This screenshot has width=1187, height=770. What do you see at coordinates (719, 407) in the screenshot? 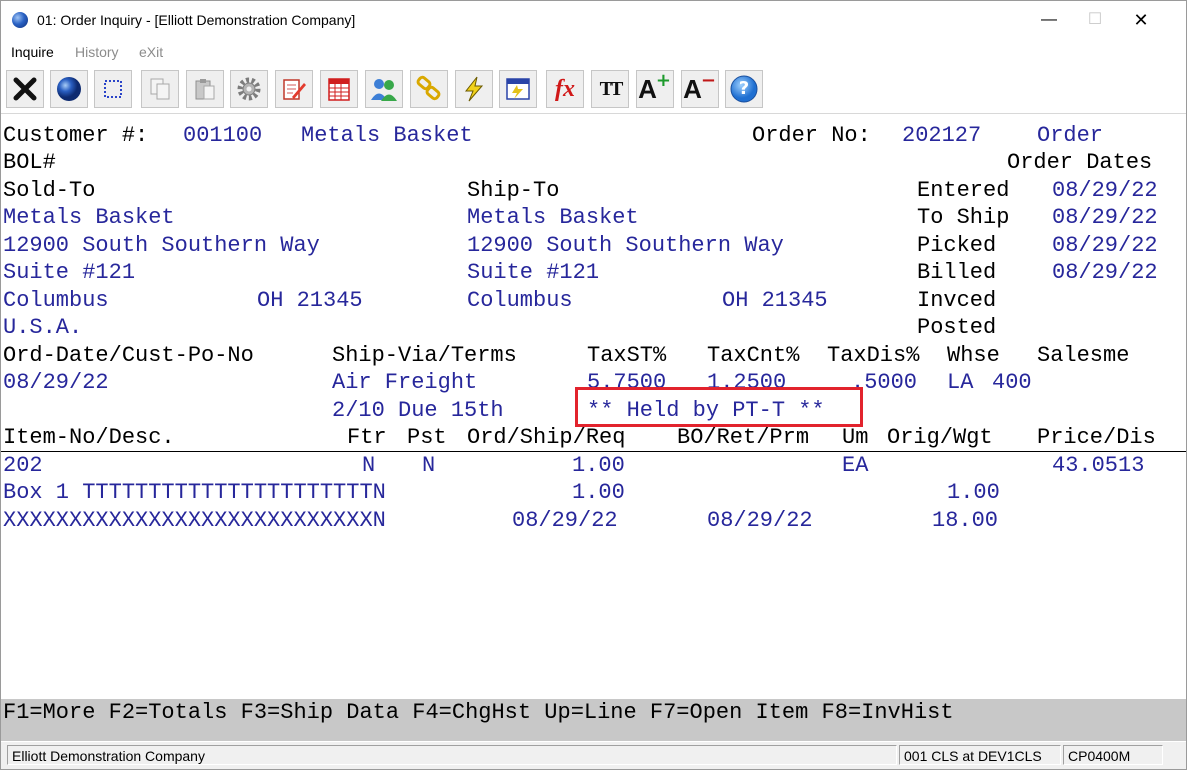
I see `held-status-highlight` at bounding box center [719, 407].